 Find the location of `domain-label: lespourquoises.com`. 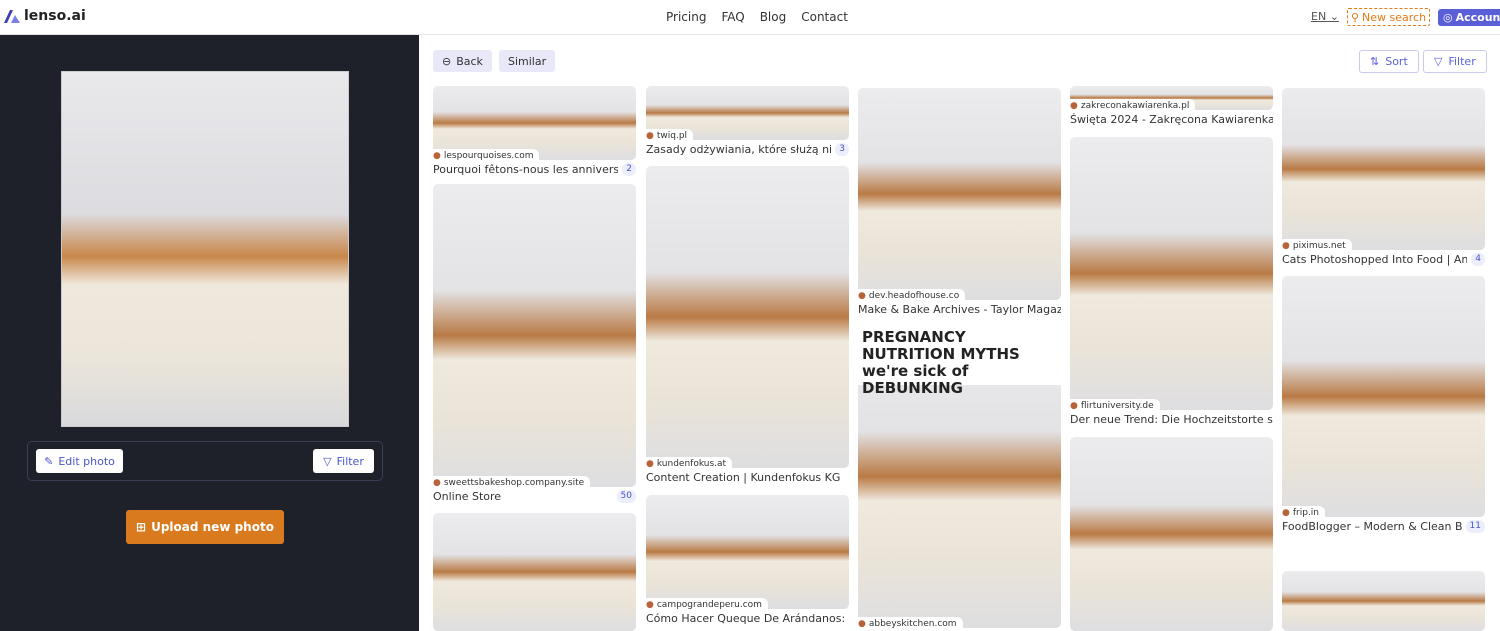

domain-label: lespourquoises.com is located at coordinates (488, 156).